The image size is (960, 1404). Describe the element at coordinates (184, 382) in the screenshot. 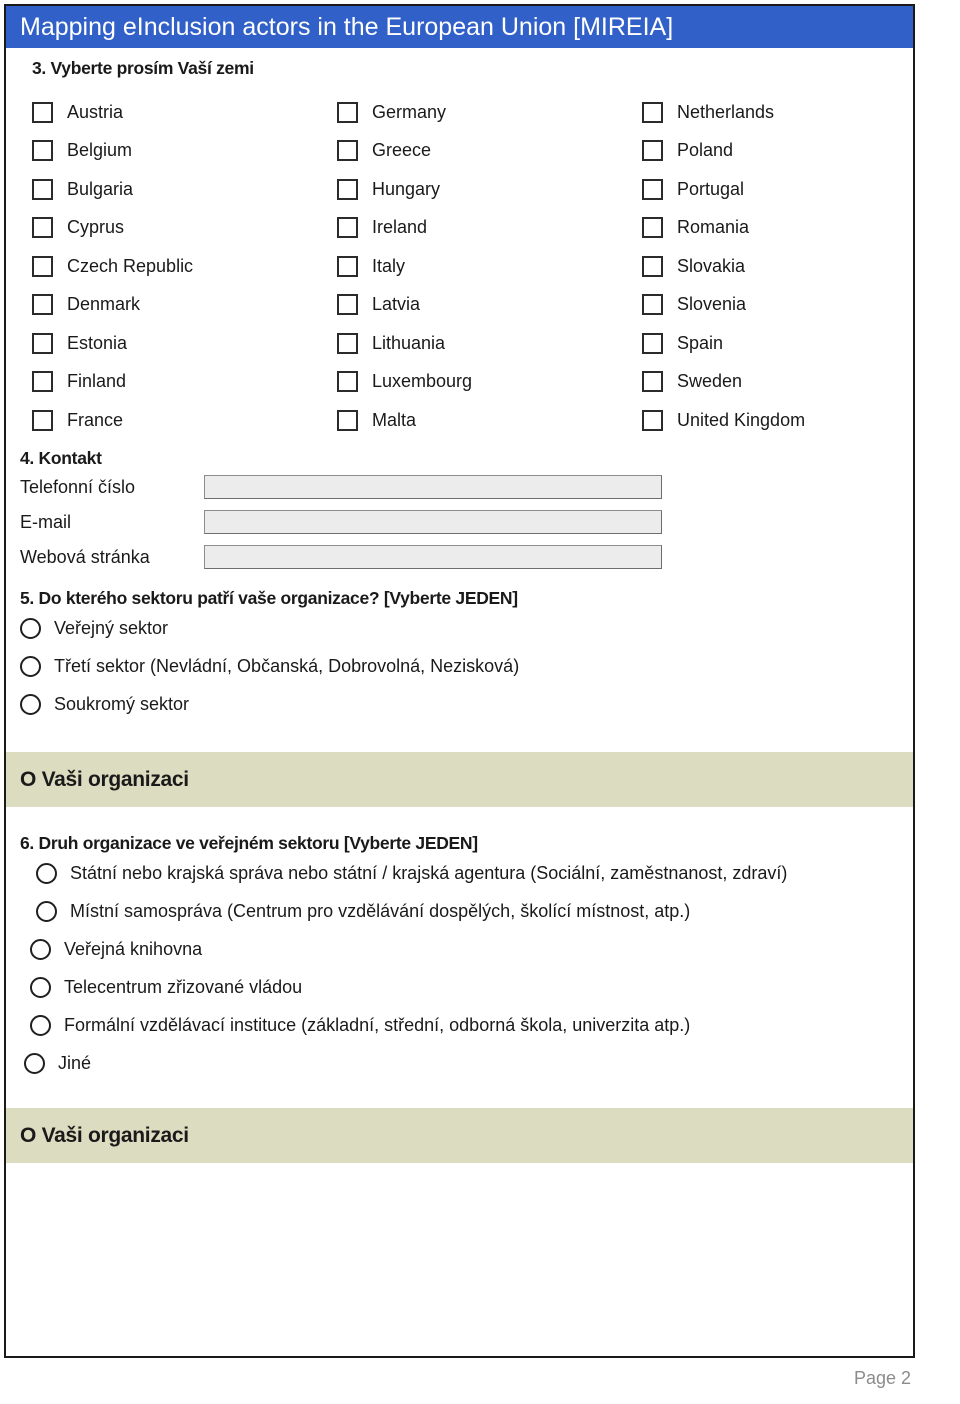

I see `checkbox-row-finland: Finland` at that location.